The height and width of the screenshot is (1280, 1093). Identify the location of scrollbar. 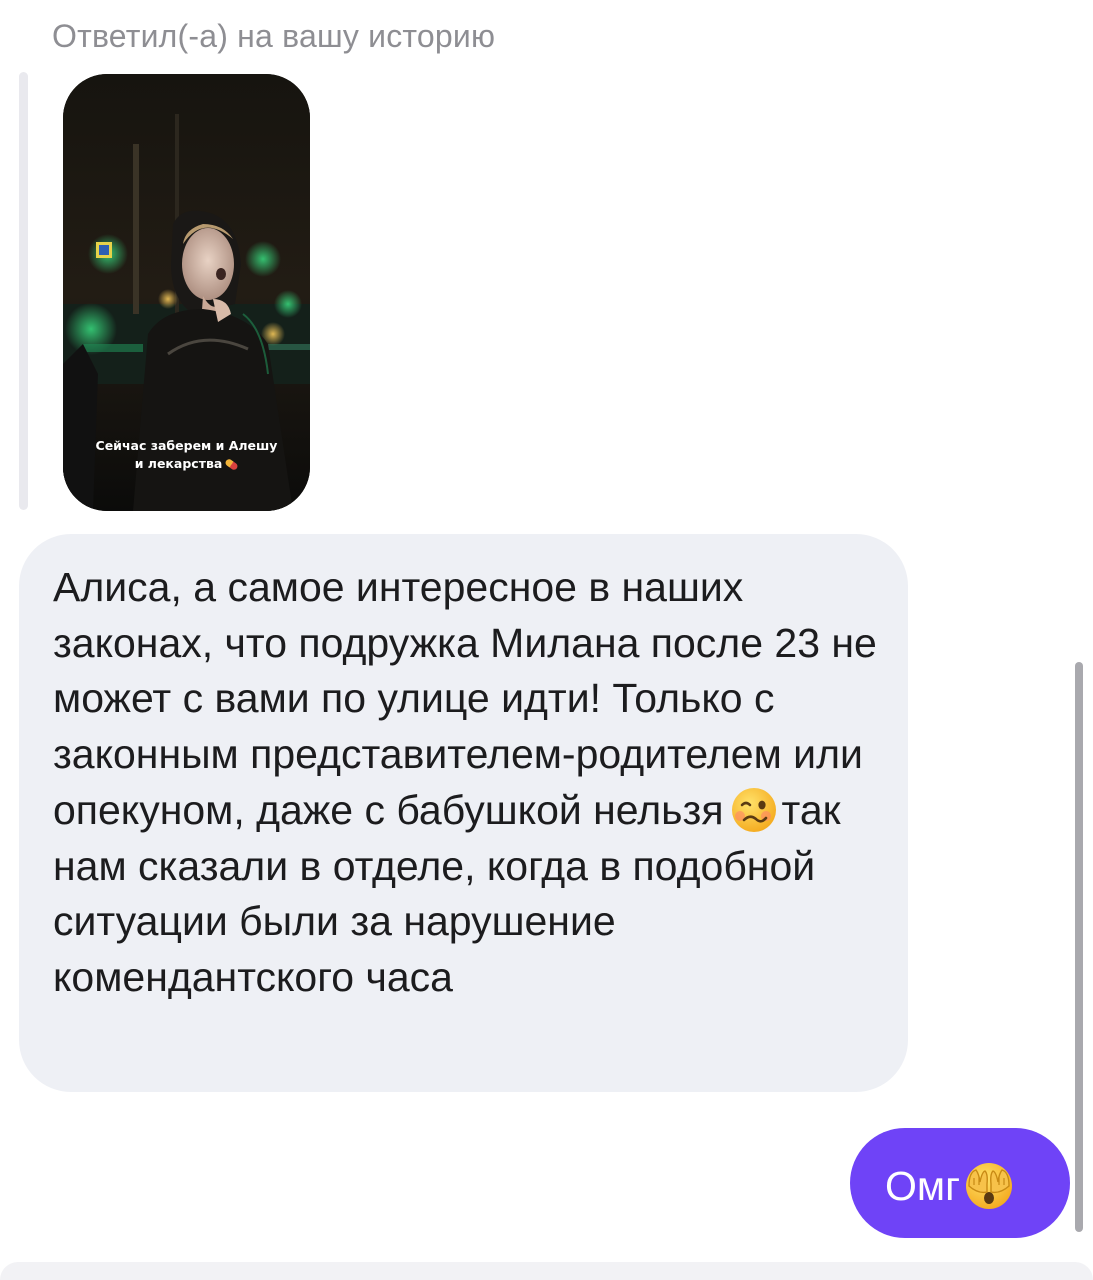
(1079, 947).